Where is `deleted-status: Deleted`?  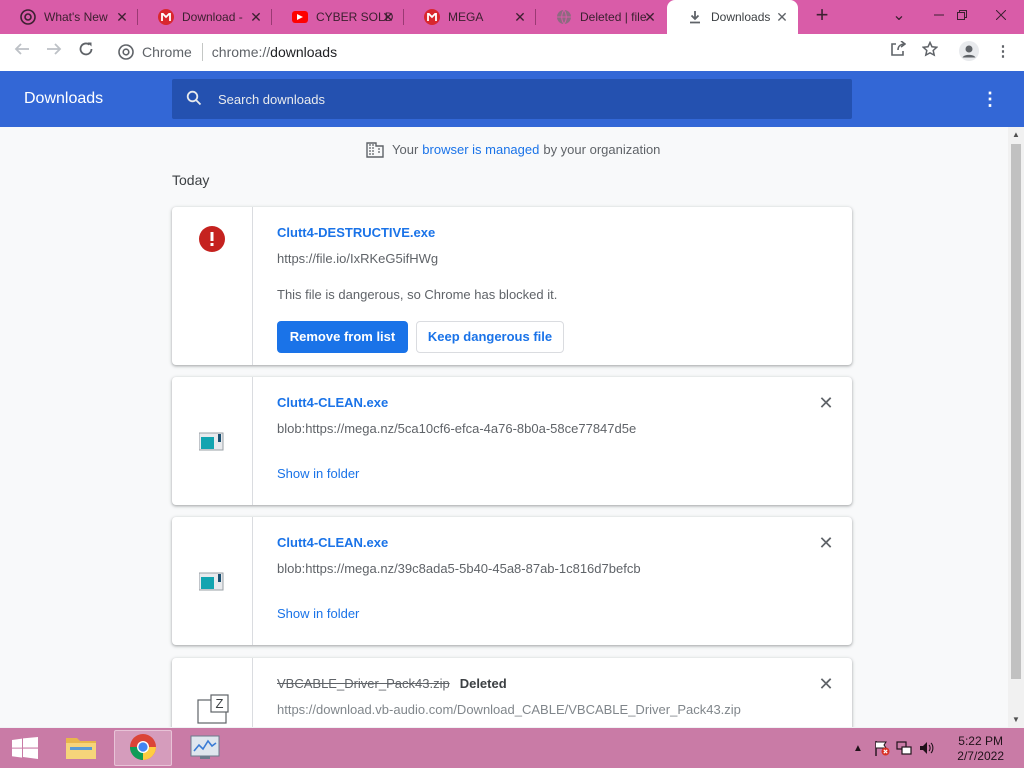
deleted-status: Deleted is located at coordinates (483, 683).